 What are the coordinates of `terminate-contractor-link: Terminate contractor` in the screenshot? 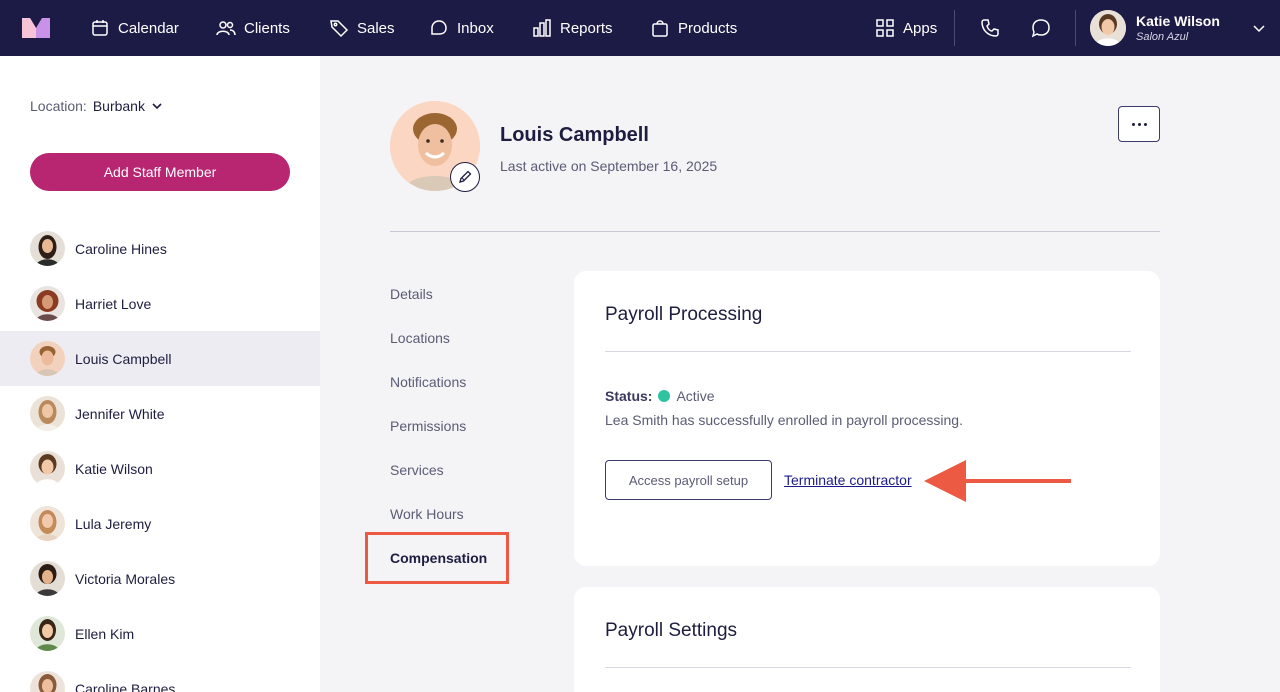 It's located at (848, 480).